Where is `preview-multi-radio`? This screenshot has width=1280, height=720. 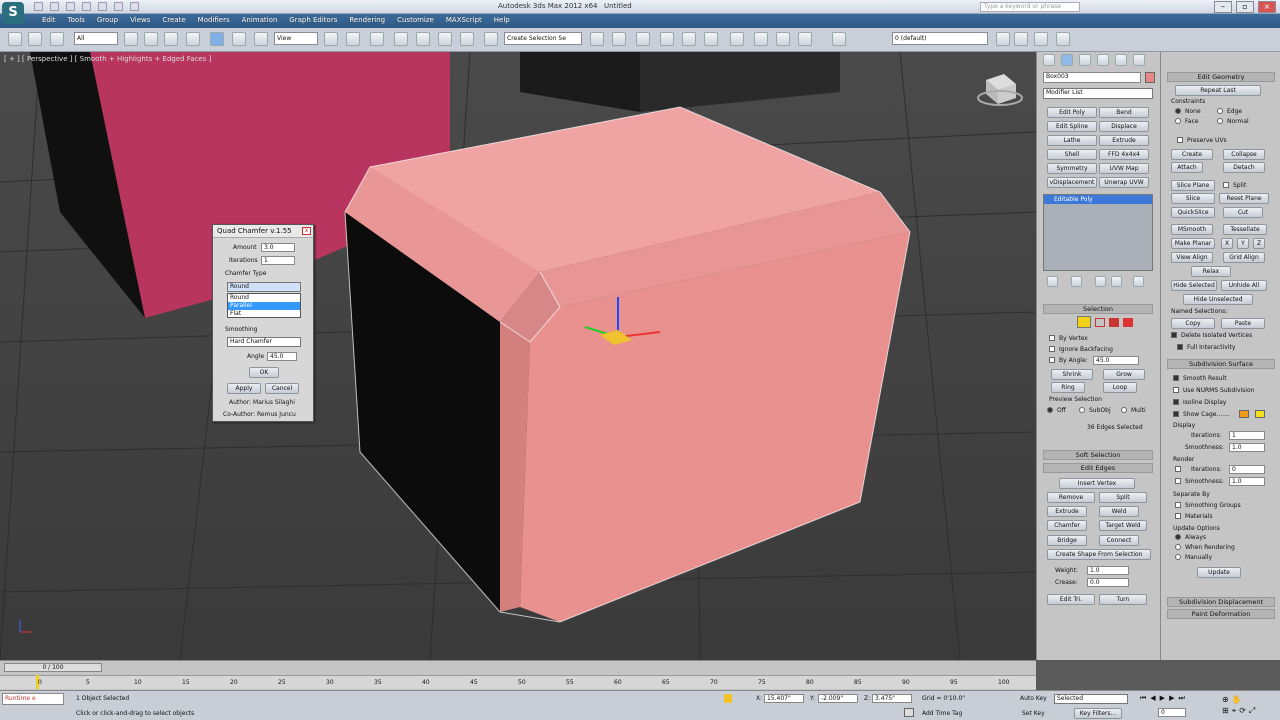 preview-multi-radio is located at coordinates (1124, 410).